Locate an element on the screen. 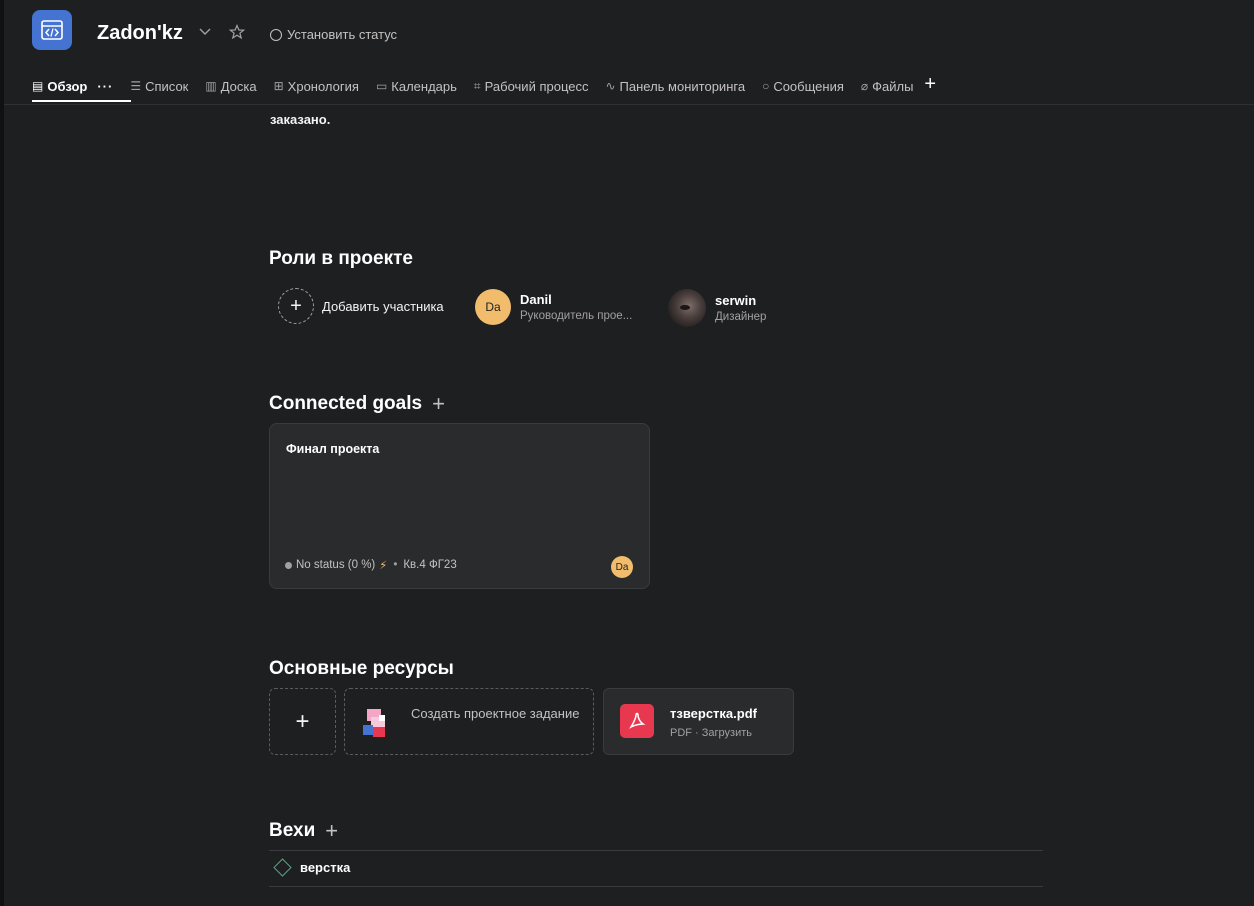 The image size is (1254, 906). tab-label: Сообщения is located at coordinates (808, 86).